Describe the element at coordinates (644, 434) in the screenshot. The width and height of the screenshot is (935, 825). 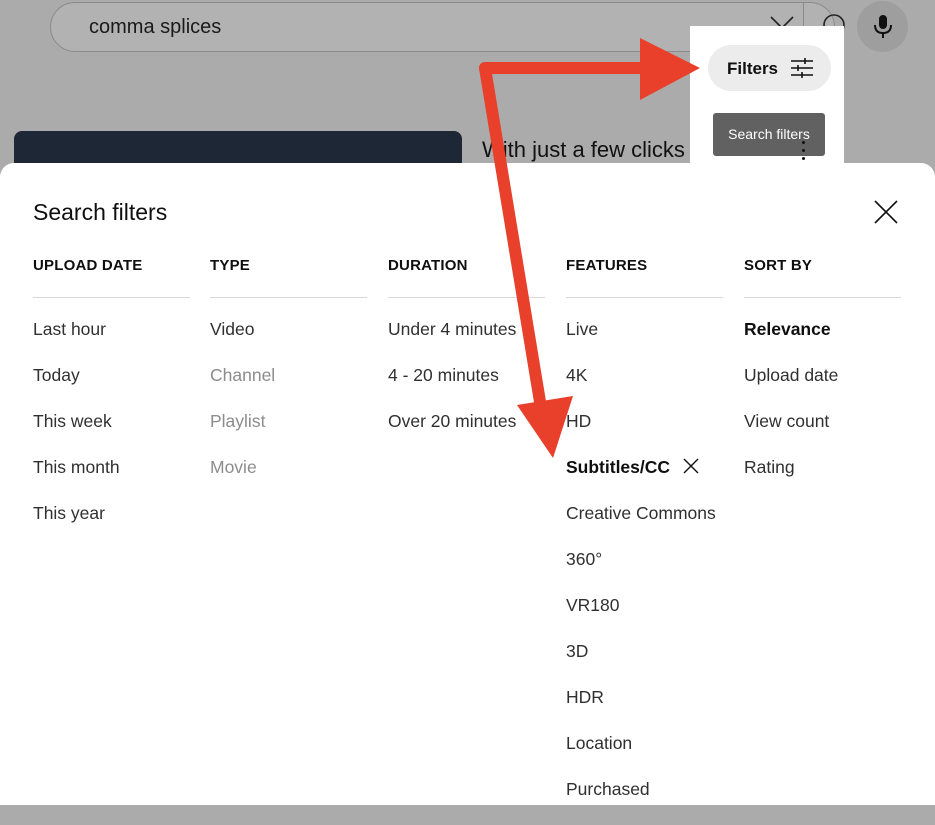
I see `filter-option-hd: HD` at that location.